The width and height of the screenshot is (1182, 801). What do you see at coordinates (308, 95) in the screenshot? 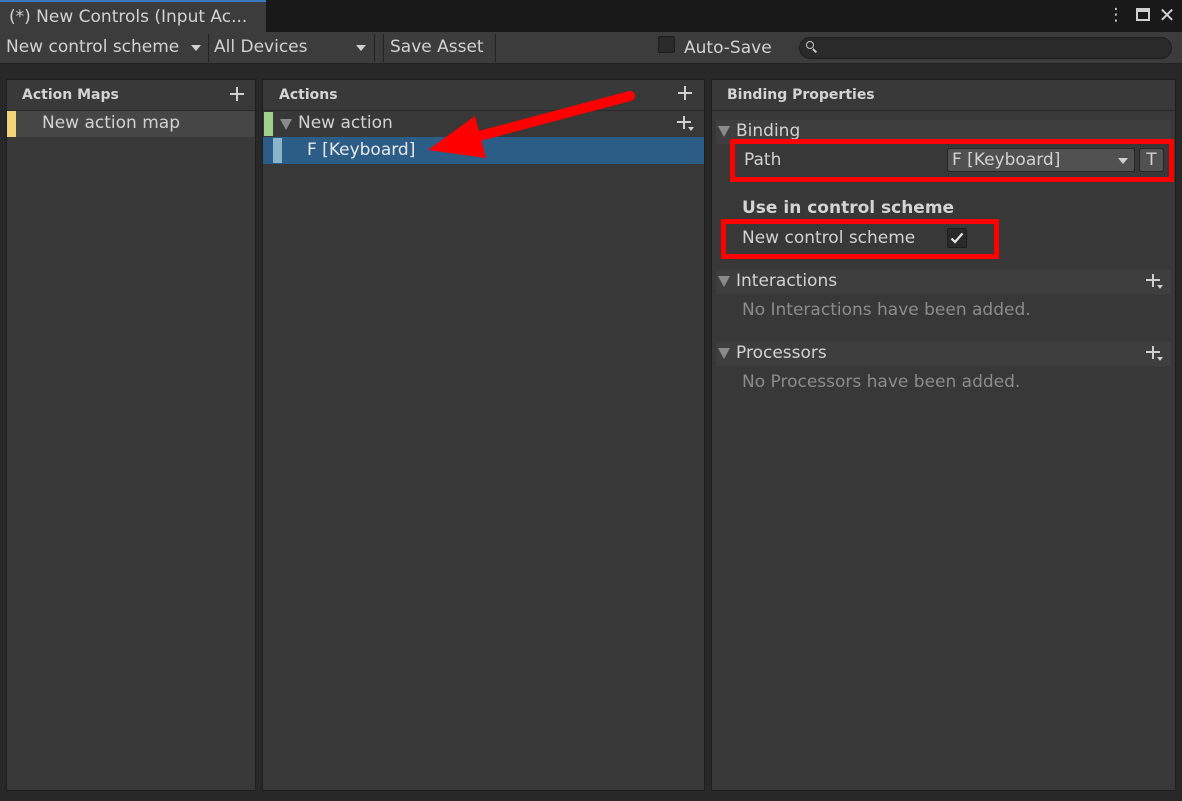
I see `actions-title: Actions` at bounding box center [308, 95].